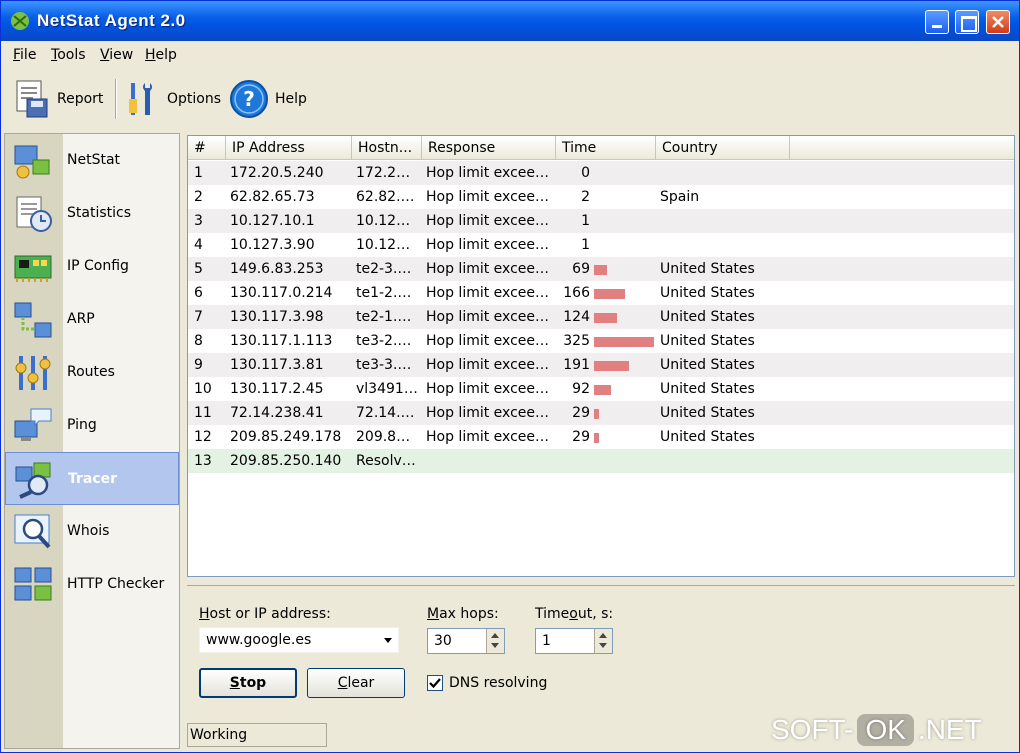 The height and width of the screenshot is (753, 1020). I want to click on host-input: www.google.es, so click(258, 640).